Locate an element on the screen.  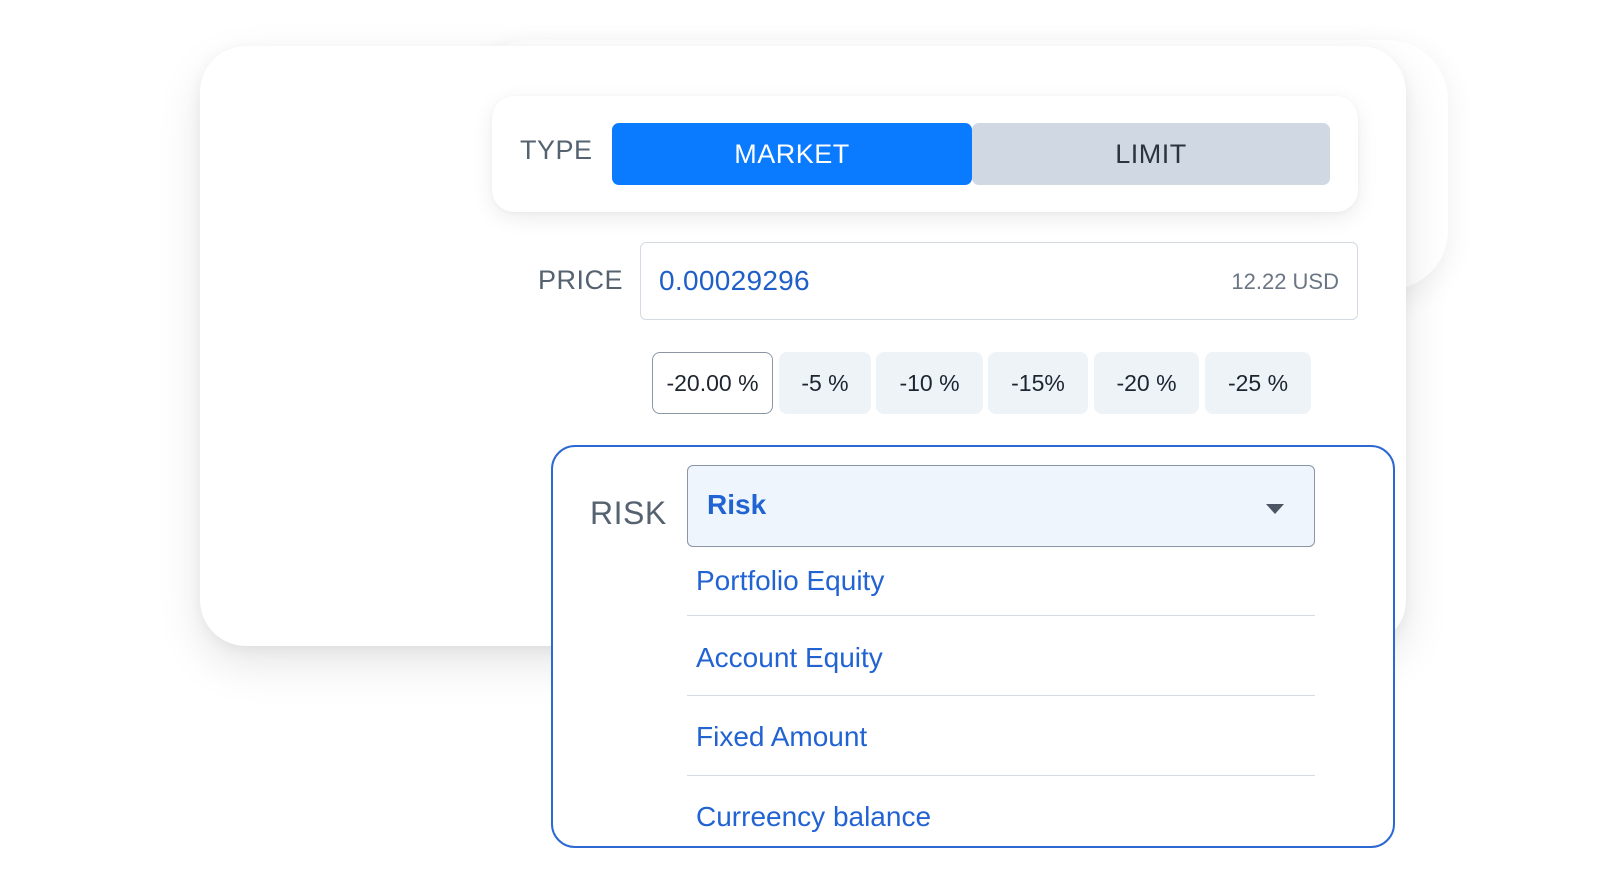
percent-chip: -5 % is located at coordinates (825, 383).